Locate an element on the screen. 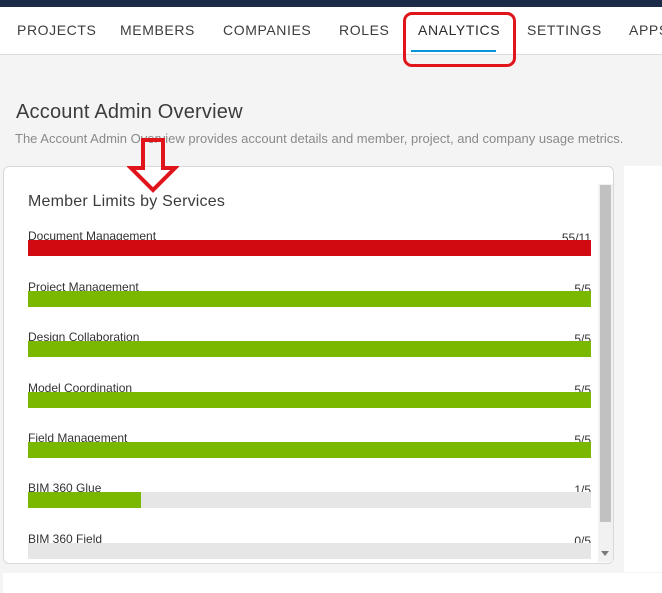  service-row-design-collaboration: Design Collaboration 5/5 is located at coordinates (309, 346).